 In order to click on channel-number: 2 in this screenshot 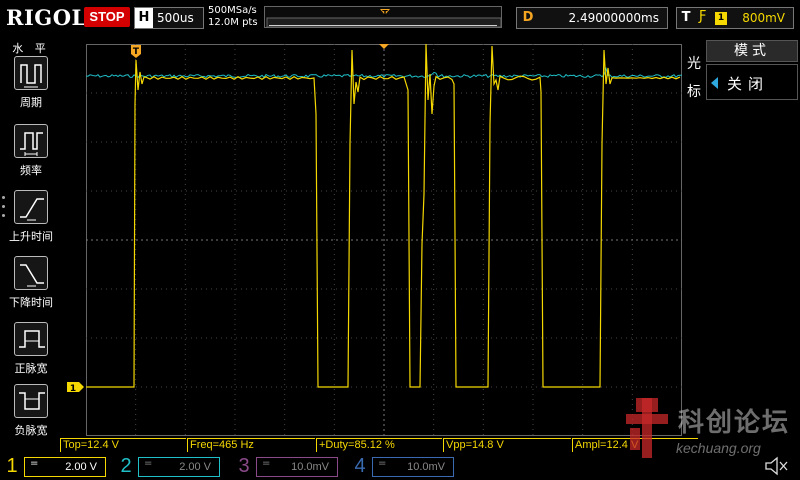, I will do `click(126, 466)`.